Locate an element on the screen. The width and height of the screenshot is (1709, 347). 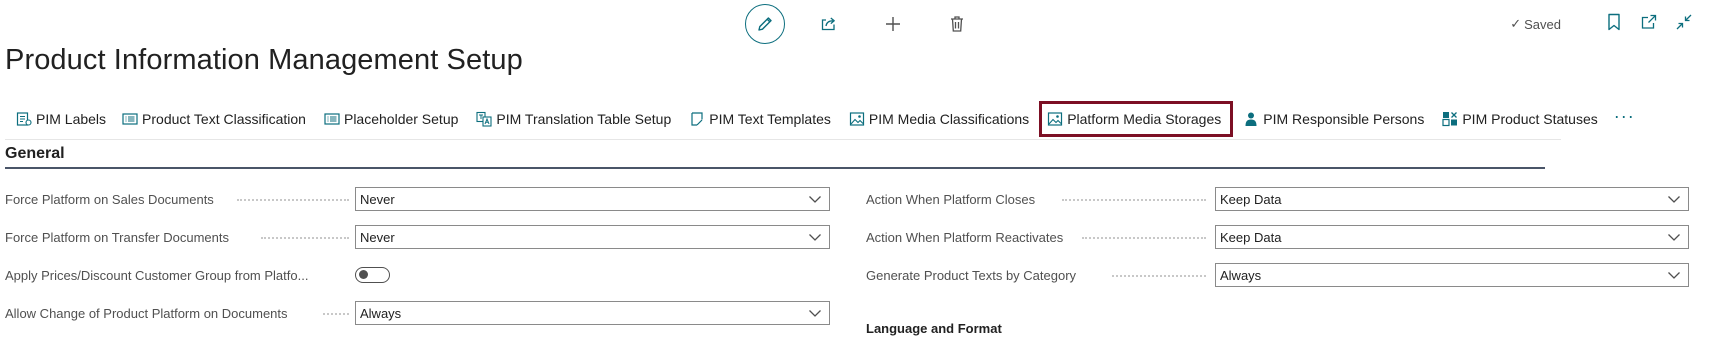
action-label: Placeholder Setup is located at coordinates (401, 119).